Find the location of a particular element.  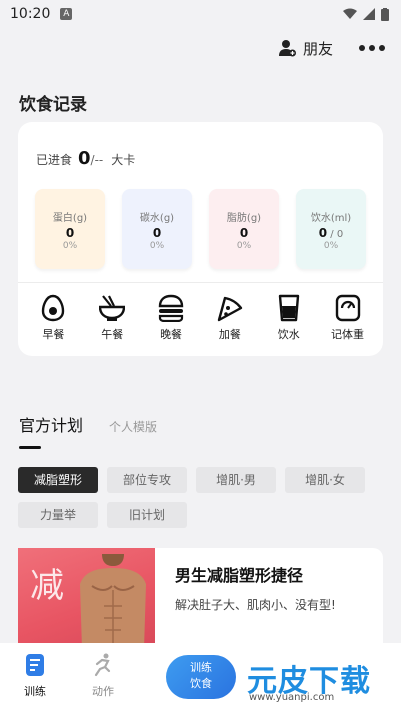

runner-icon is located at coordinates (102, 665).